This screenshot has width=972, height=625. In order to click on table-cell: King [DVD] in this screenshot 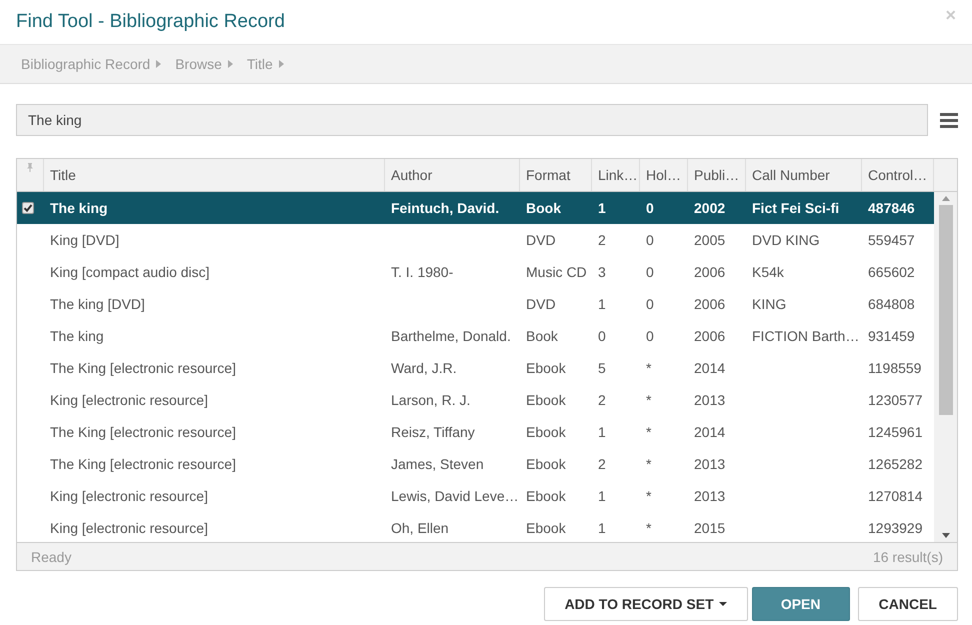, I will do `click(85, 240)`.